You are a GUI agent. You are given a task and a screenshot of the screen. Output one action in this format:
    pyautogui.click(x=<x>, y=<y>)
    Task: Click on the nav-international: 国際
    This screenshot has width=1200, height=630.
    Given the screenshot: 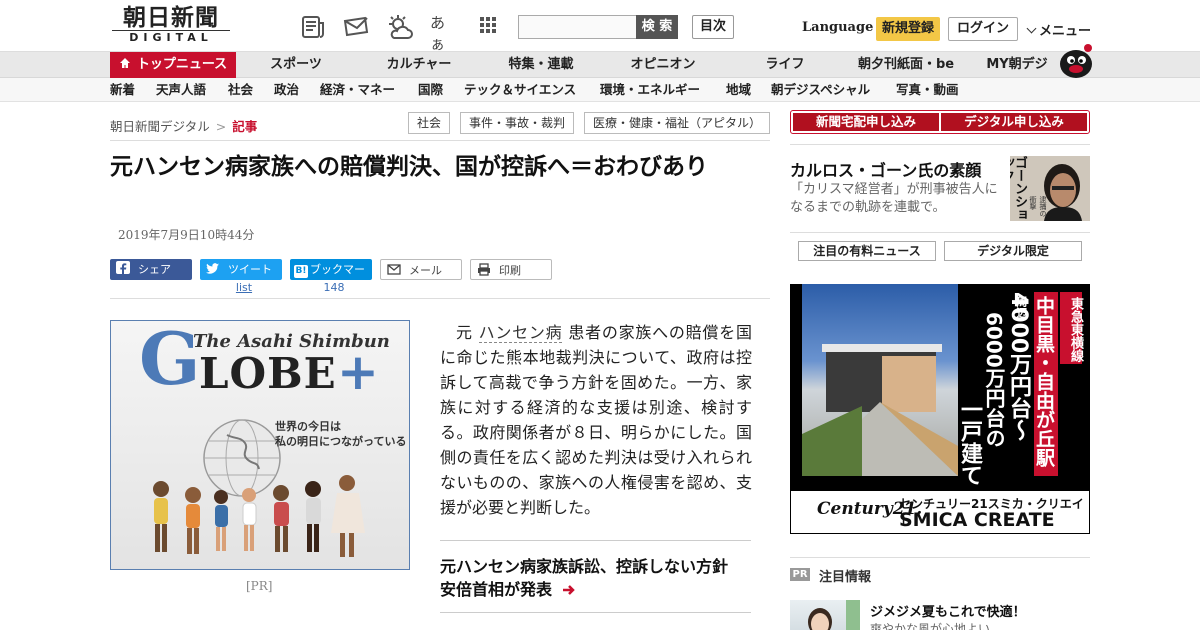 What is the action you would take?
    pyautogui.click(x=430, y=90)
    